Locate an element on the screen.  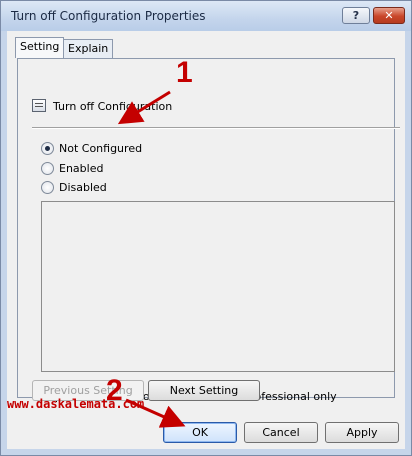
arrow-to-not-configured is located at coordinates (144, 107).